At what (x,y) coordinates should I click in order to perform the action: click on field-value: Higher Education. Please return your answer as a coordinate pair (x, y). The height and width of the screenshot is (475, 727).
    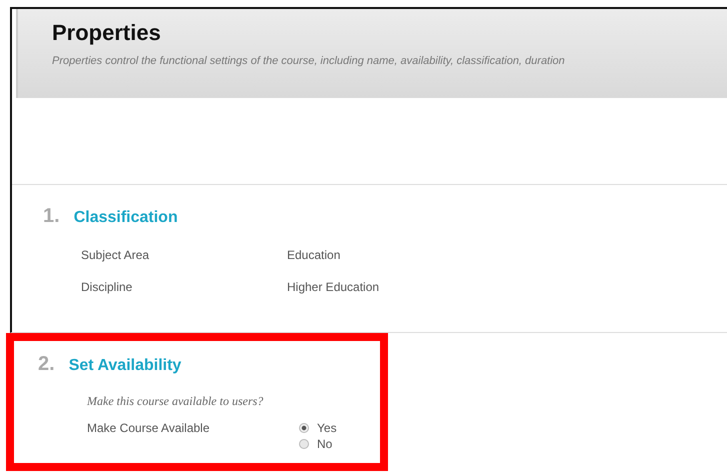
    Looking at the image, I should click on (333, 287).